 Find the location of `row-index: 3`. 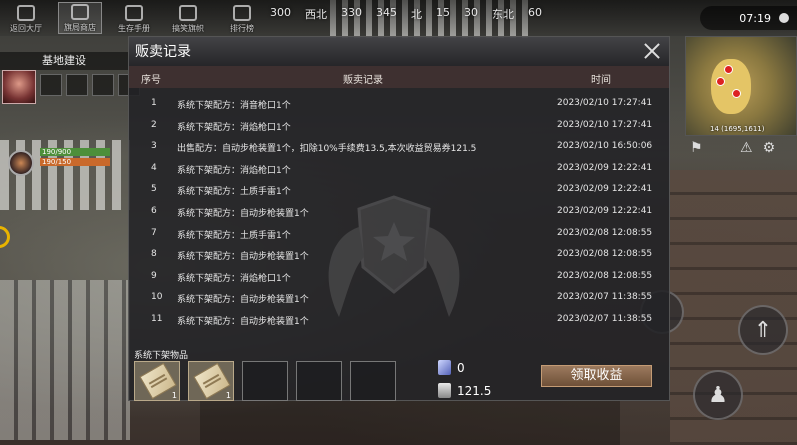

row-index: 3 is located at coordinates (154, 146).